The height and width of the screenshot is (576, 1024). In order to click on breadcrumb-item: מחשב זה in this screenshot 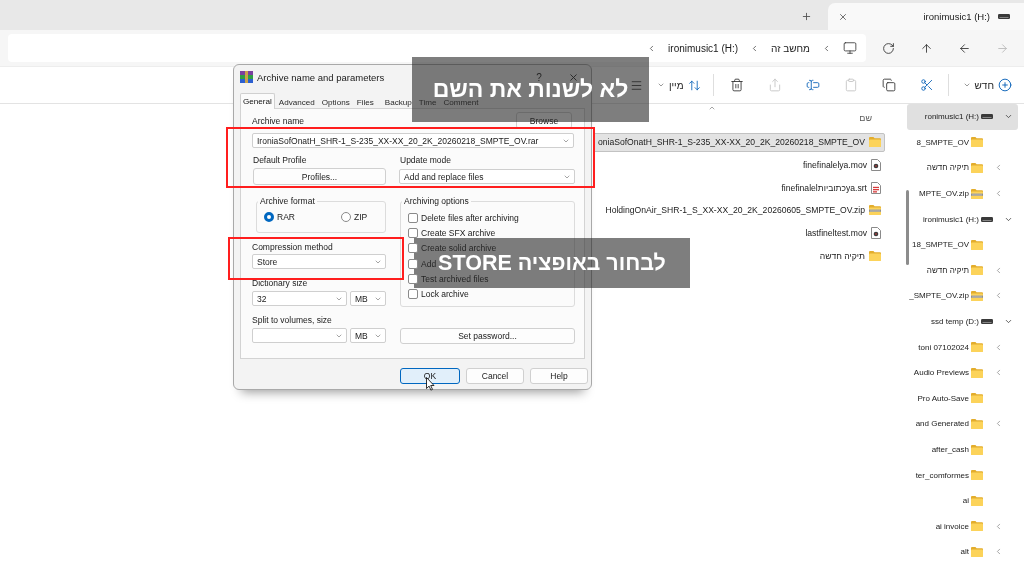, I will do `click(790, 48)`.